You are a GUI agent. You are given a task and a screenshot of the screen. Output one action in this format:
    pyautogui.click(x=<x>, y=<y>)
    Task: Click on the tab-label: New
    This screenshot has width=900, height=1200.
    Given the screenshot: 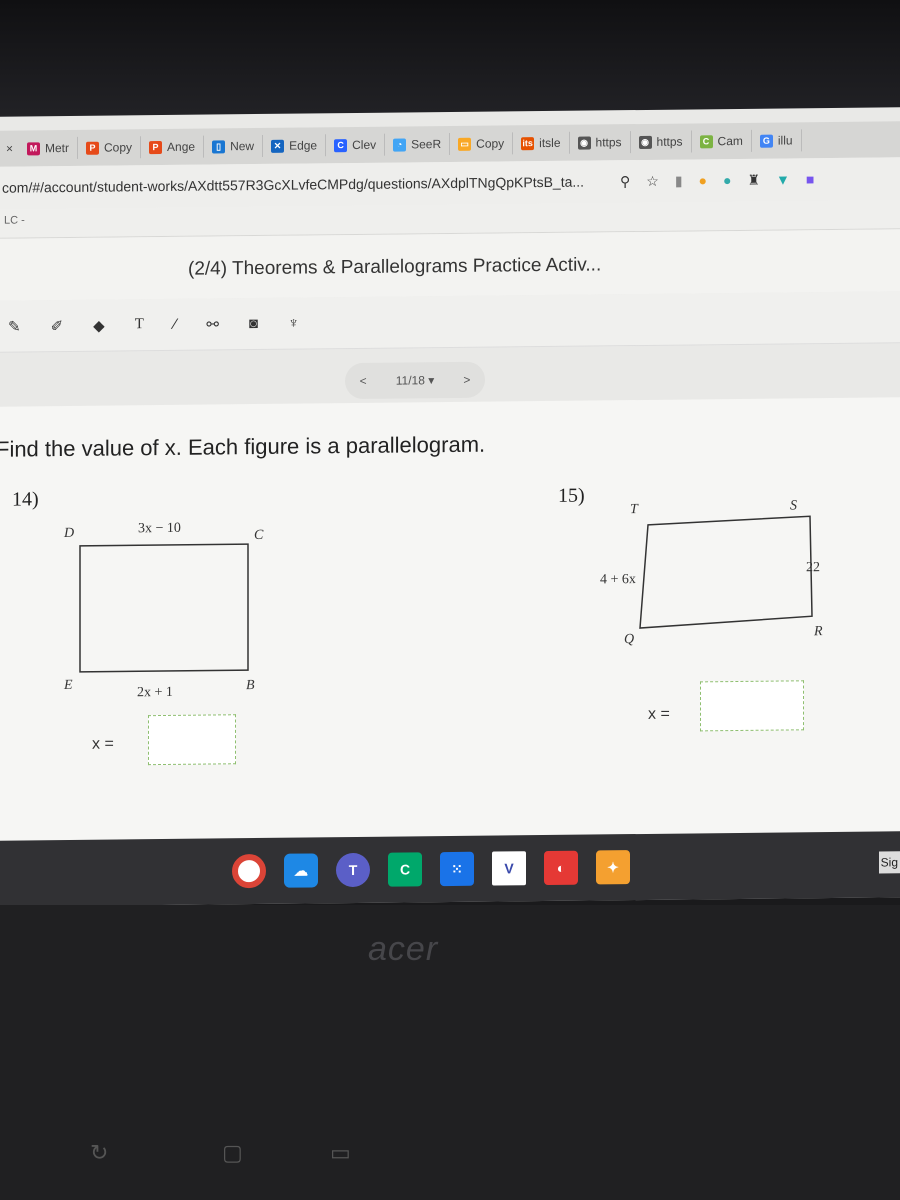 What is the action you would take?
    pyautogui.click(x=242, y=146)
    